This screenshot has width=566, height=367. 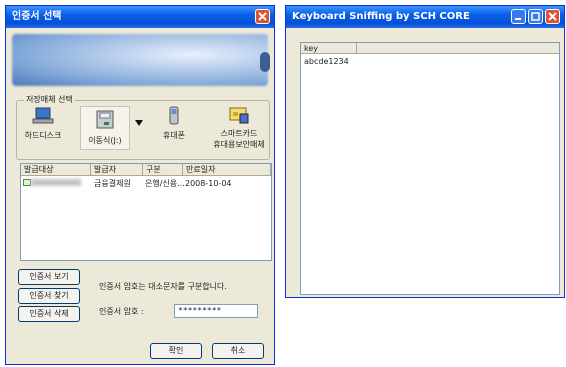 I want to click on password-input: *********, so click(x=216, y=311).